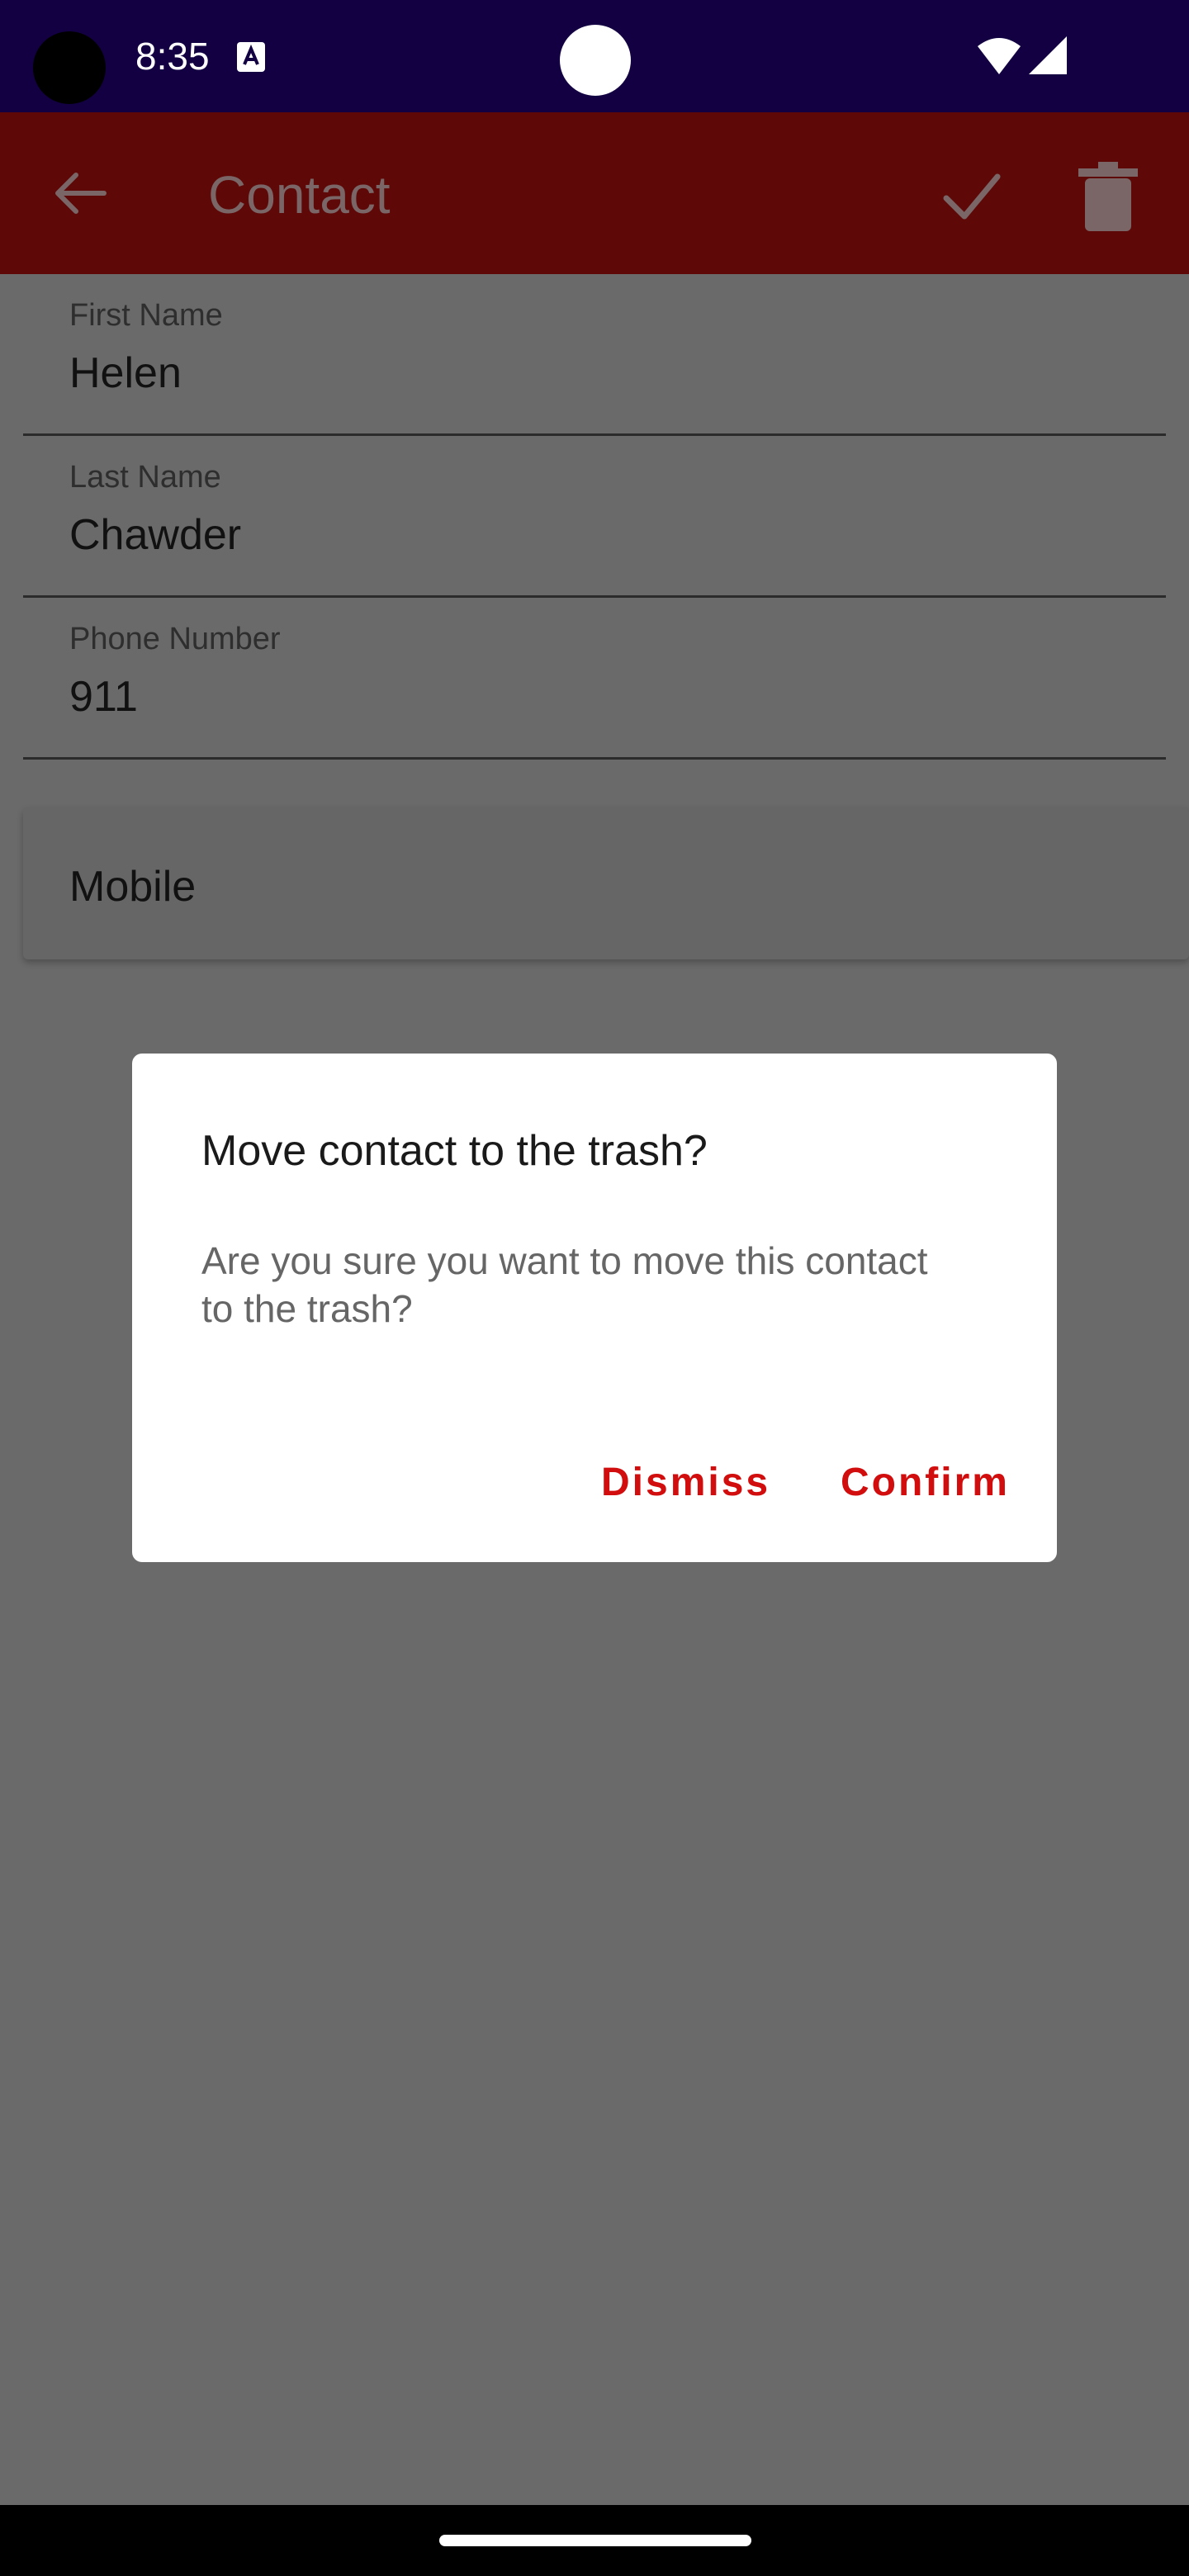  What do you see at coordinates (594, 517) in the screenshot?
I see `last-name-field: Last Name Chawder` at bounding box center [594, 517].